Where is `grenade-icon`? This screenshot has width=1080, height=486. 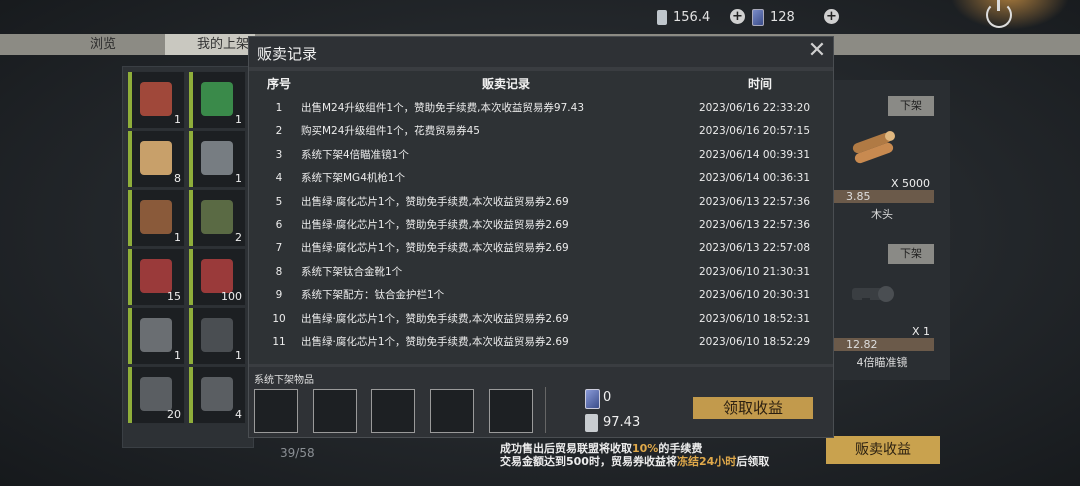
grenade-icon is located at coordinates (217, 217).